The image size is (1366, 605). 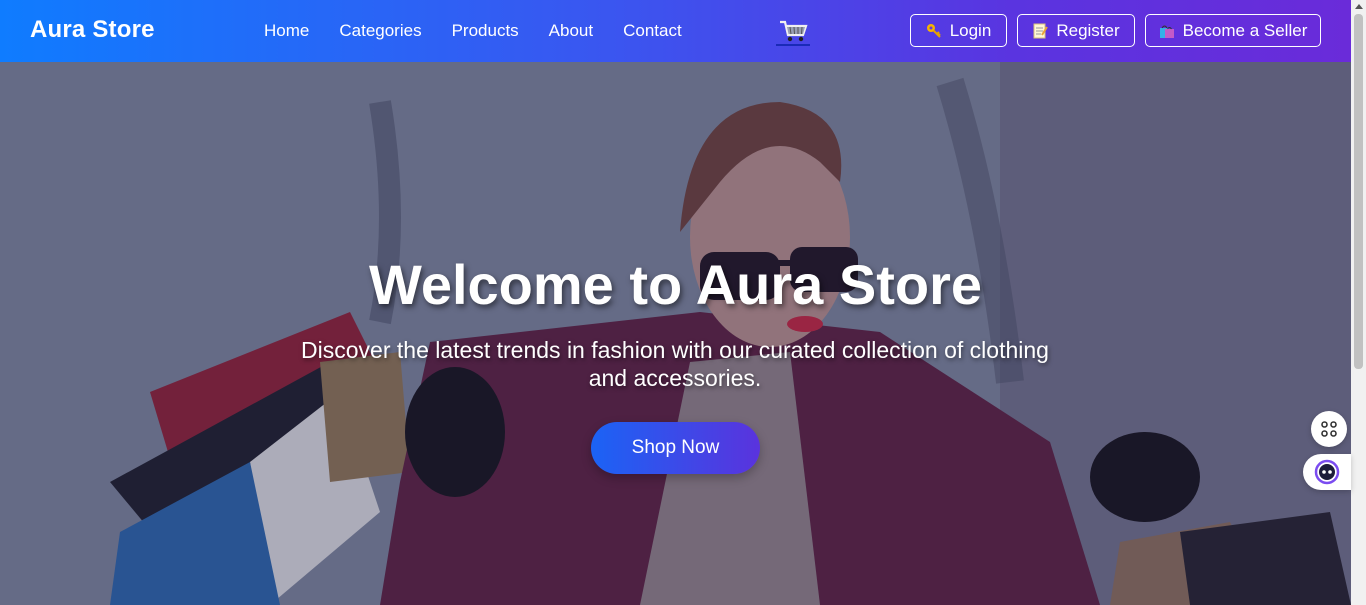 What do you see at coordinates (1088, 30) in the screenshot?
I see `register-label: Register` at bounding box center [1088, 30].